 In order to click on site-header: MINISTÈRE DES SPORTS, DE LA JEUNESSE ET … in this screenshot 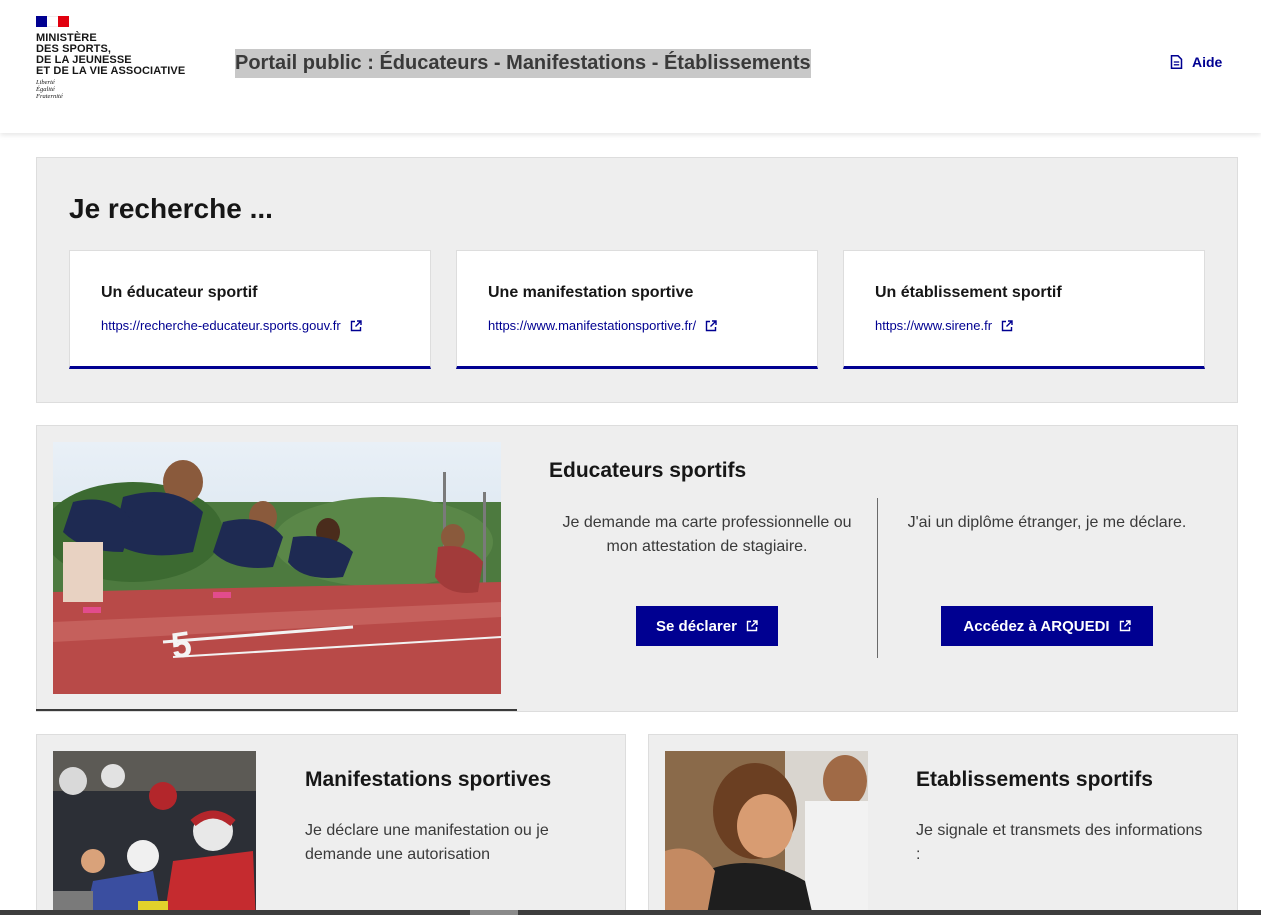, I will do `click(630, 66)`.